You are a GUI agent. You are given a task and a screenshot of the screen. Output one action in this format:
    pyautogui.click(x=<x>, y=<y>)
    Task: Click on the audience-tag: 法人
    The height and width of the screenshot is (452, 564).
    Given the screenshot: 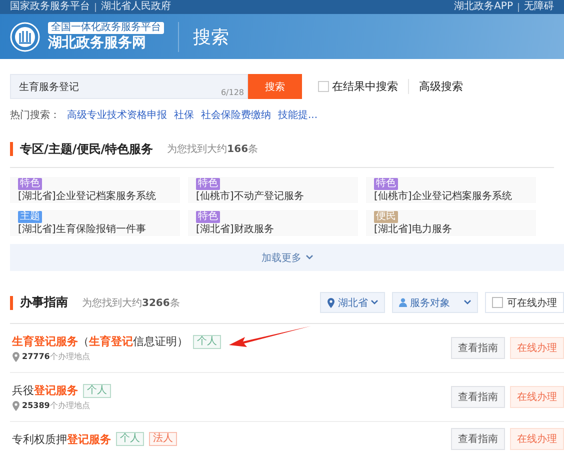 What is the action you would take?
    pyautogui.click(x=163, y=439)
    